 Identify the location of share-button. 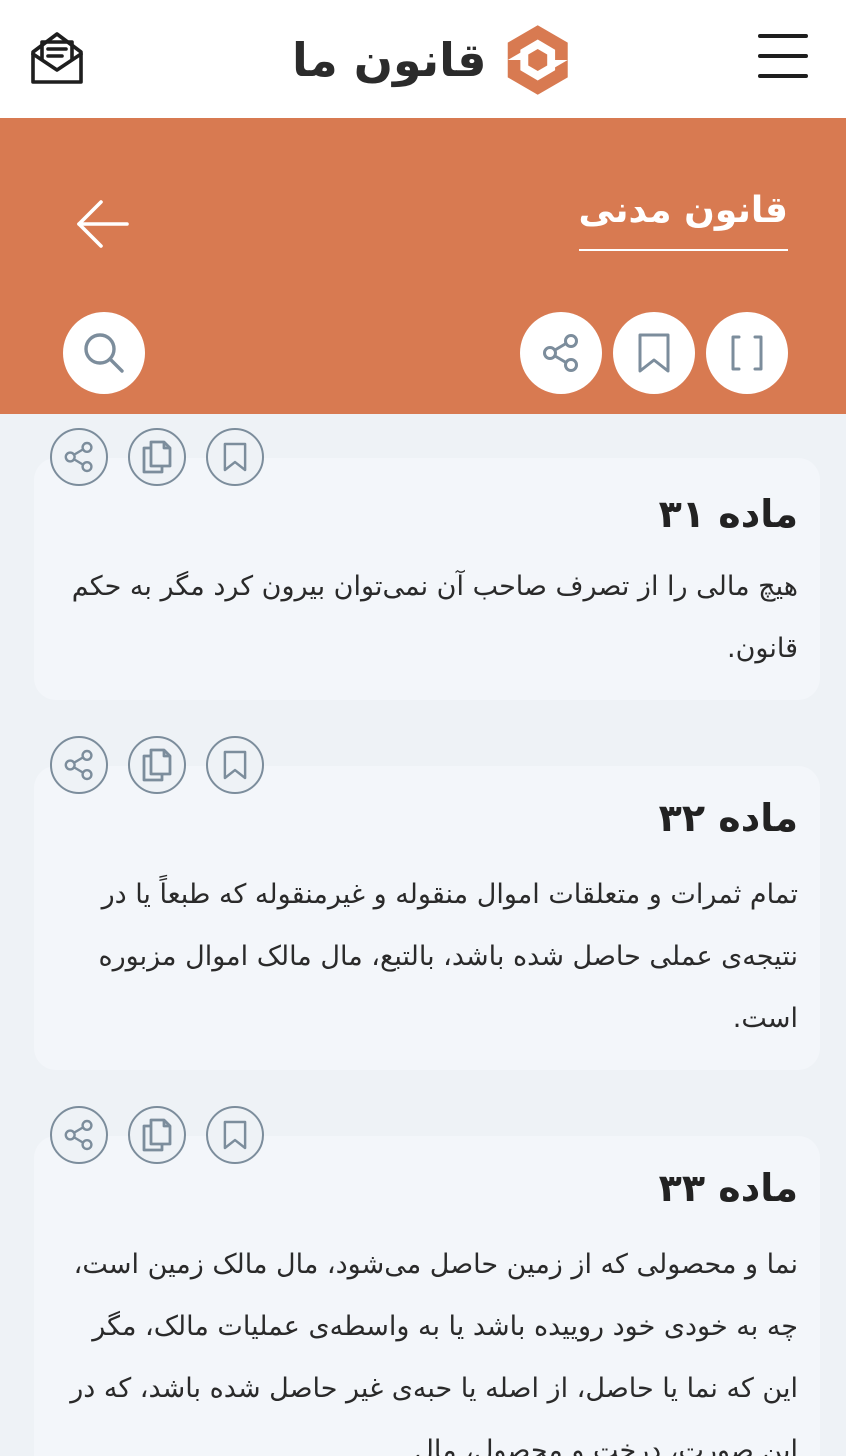
(561, 353).